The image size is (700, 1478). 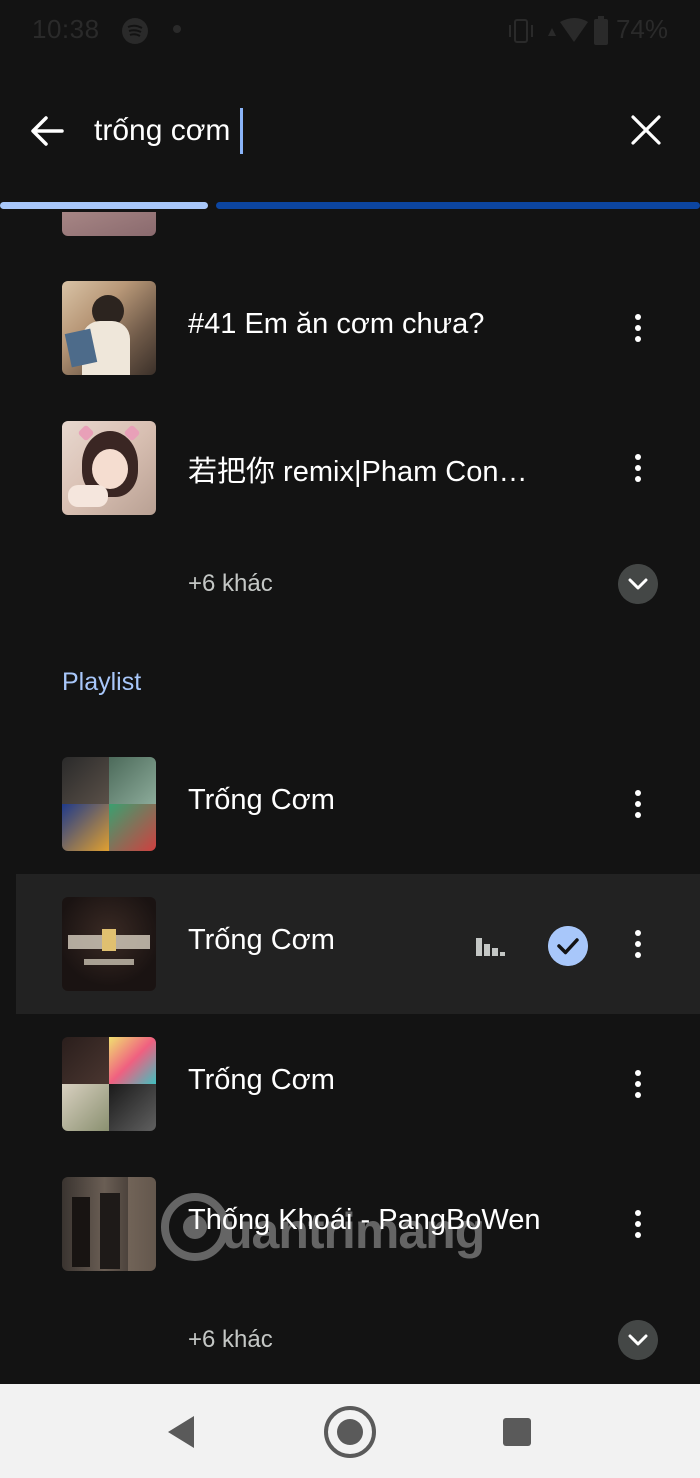 What do you see at coordinates (641, 29) in the screenshot?
I see `battery-percent: 74%` at bounding box center [641, 29].